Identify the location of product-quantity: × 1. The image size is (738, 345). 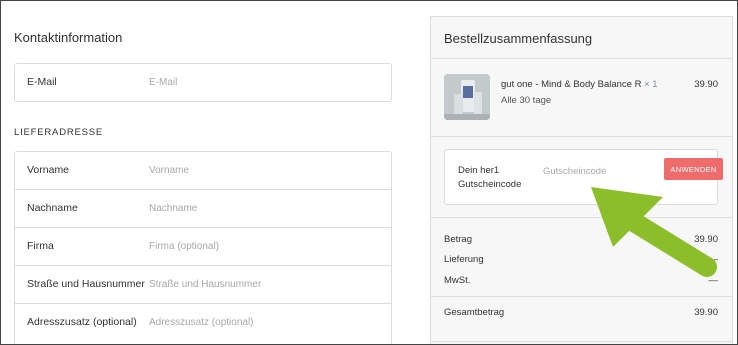
(651, 84).